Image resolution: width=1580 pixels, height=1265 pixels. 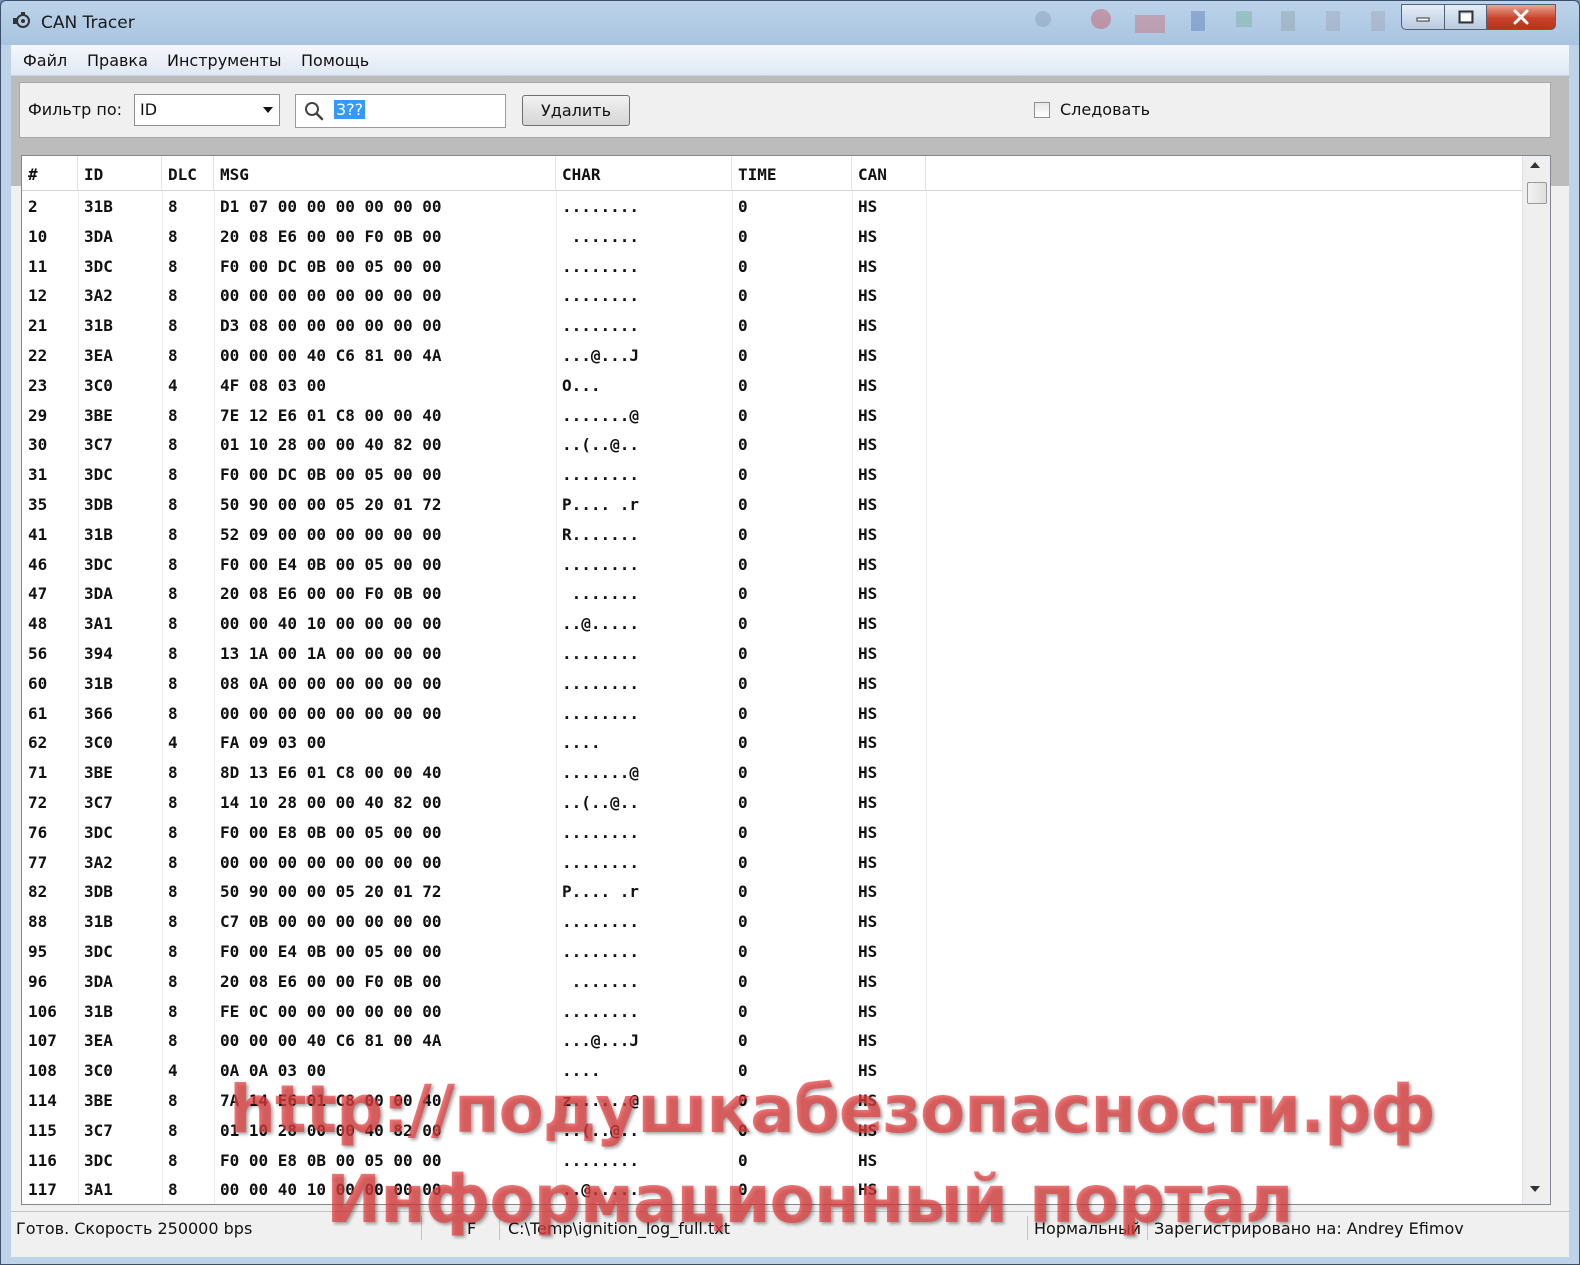 What do you see at coordinates (889, 173) in the screenshot?
I see `header-col-can: CAN` at bounding box center [889, 173].